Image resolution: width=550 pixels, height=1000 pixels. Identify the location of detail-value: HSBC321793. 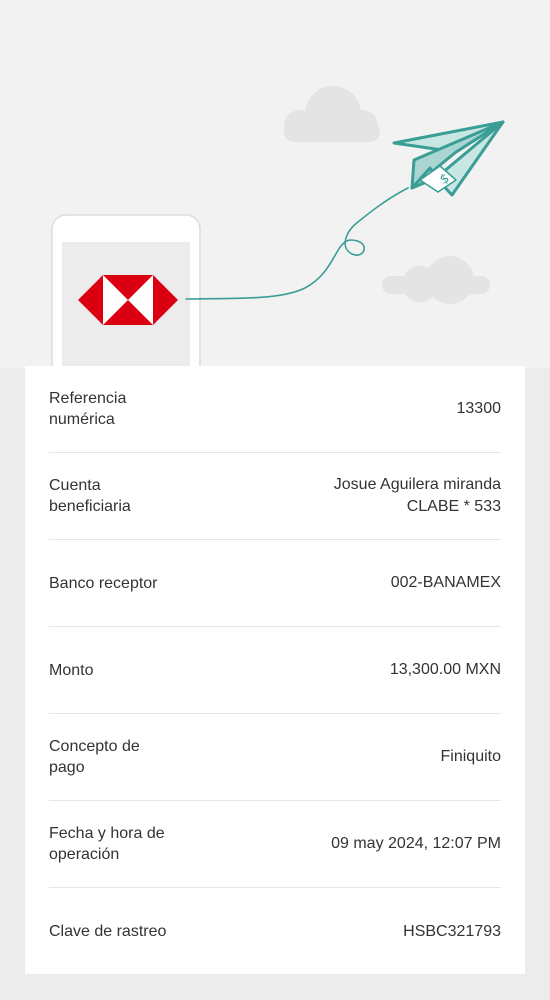
(452, 931).